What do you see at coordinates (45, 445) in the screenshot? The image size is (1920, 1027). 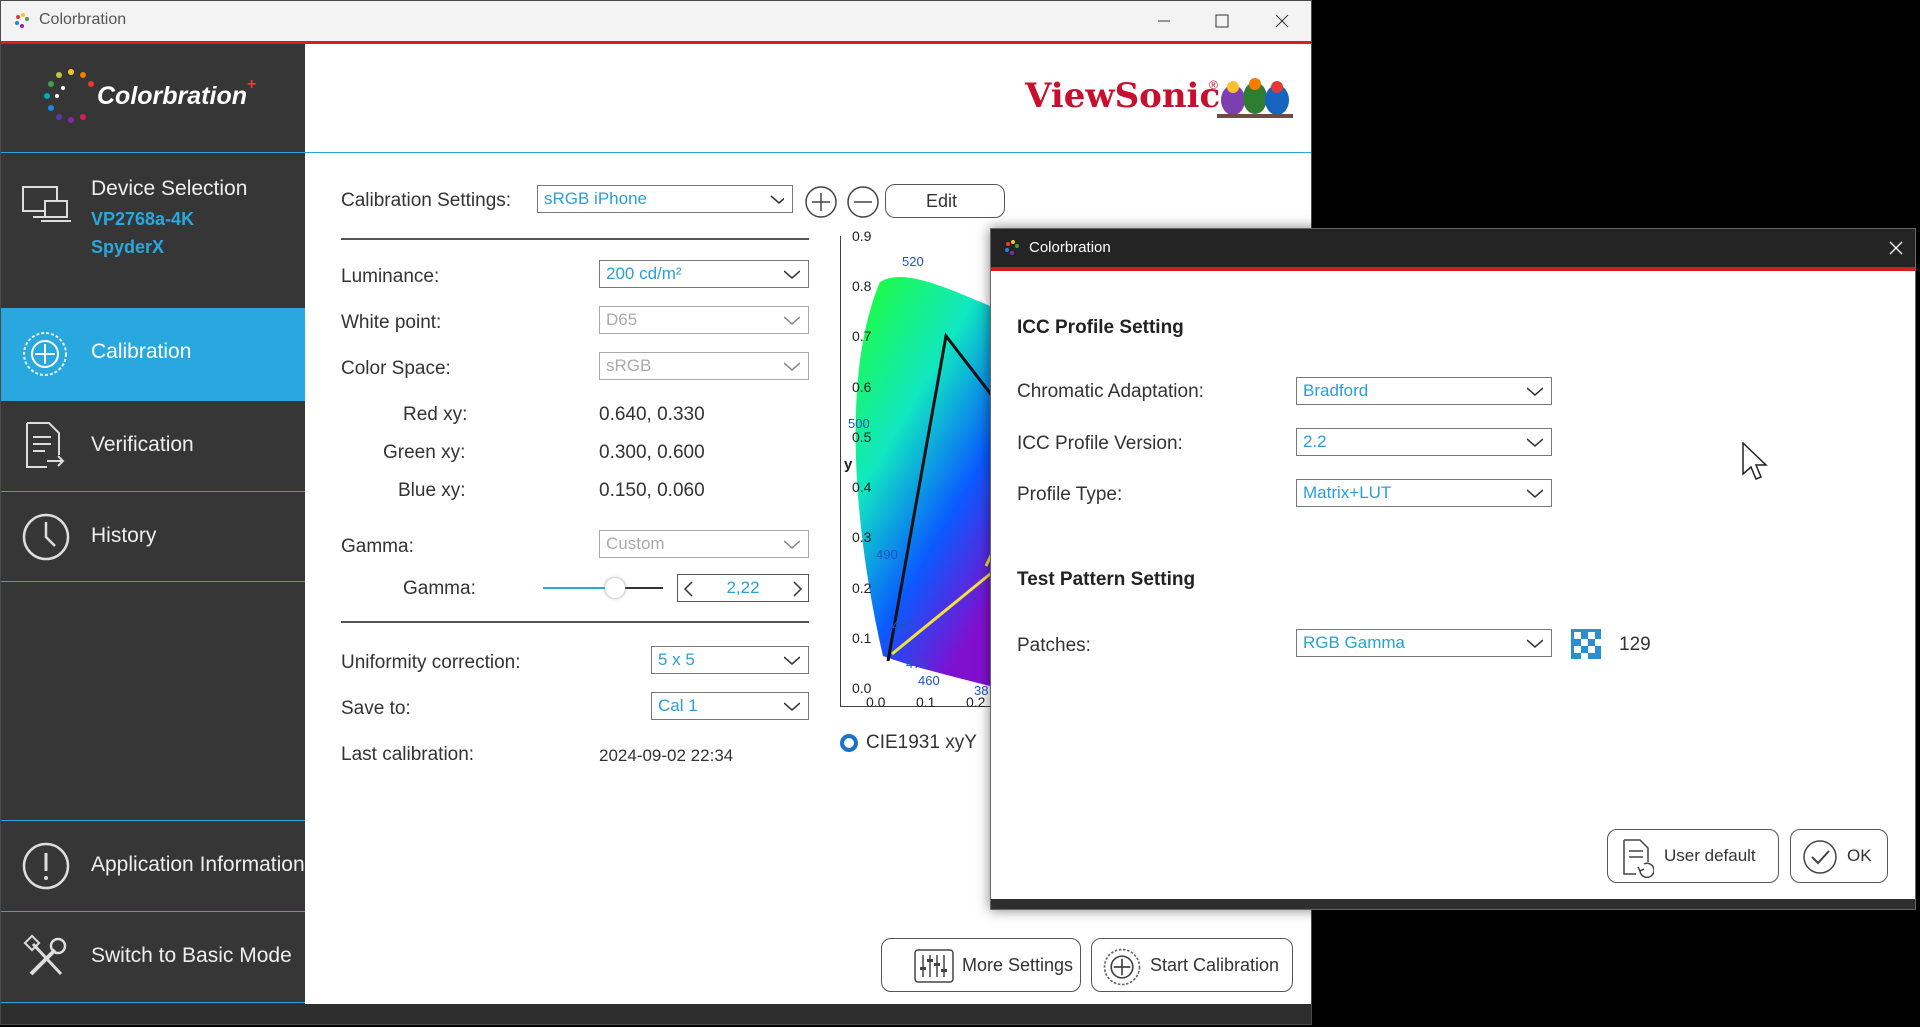 I see `document-arrow-icon` at bounding box center [45, 445].